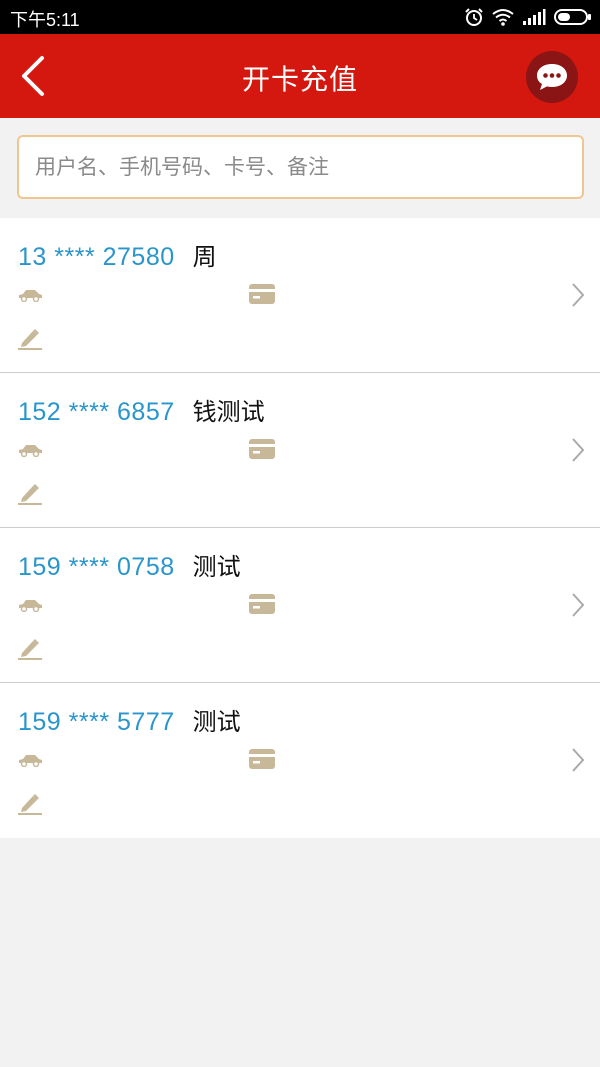 The width and height of the screenshot is (600, 1067). What do you see at coordinates (300, 17) in the screenshot?
I see `status-bar: 下午5:11` at bounding box center [300, 17].